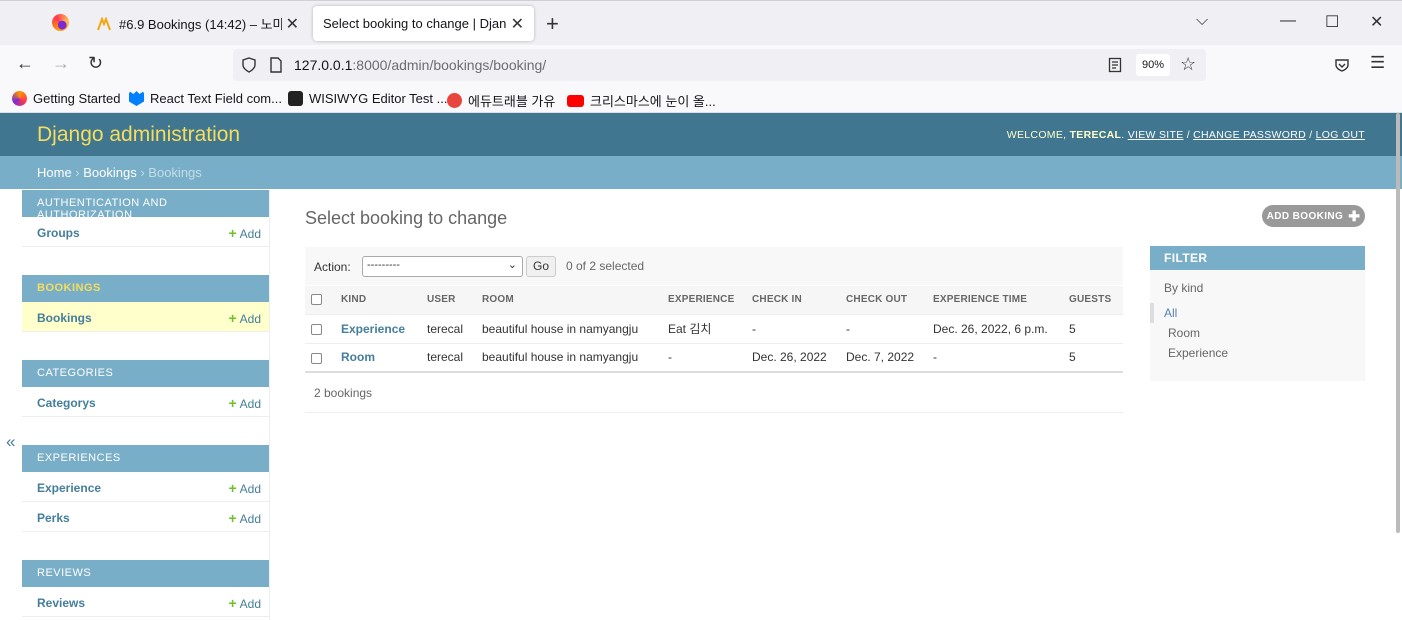 The image size is (1402, 620). What do you see at coordinates (145, 205) in the screenshot?
I see `module-header: Authentication and Authorization` at bounding box center [145, 205].